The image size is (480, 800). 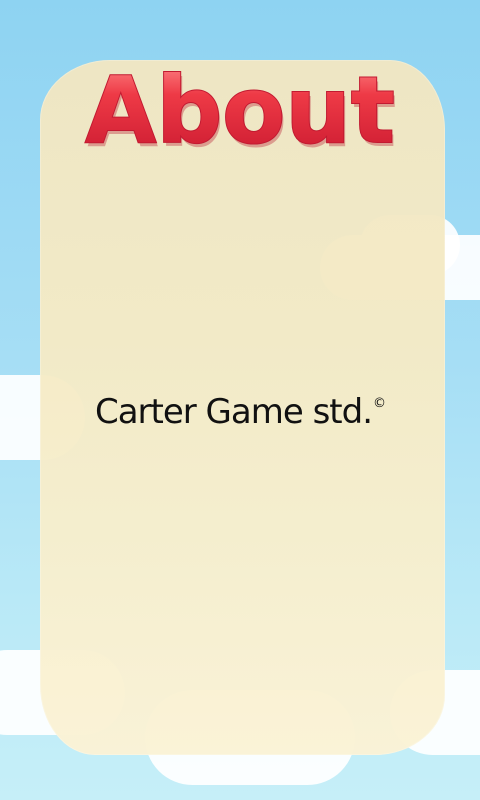 I want to click on about-title-text: About, so click(x=240, y=109).